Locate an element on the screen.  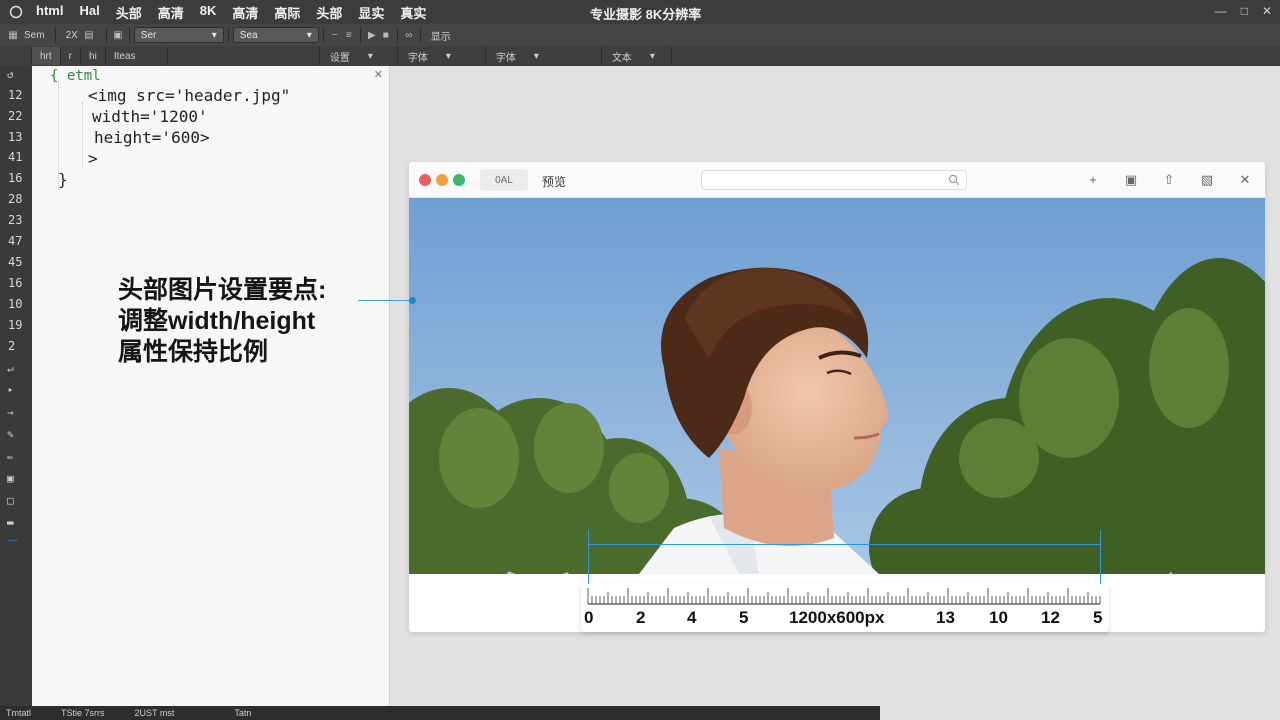
menu-item: 高际 is located at coordinates (287, 12).